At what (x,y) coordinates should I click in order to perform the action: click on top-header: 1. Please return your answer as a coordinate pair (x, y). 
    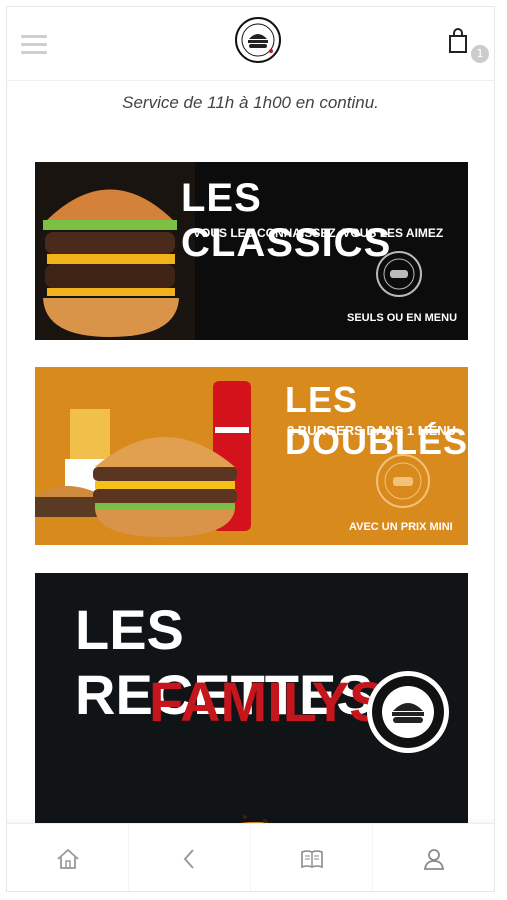
    Looking at the image, I should click on (250, 44).